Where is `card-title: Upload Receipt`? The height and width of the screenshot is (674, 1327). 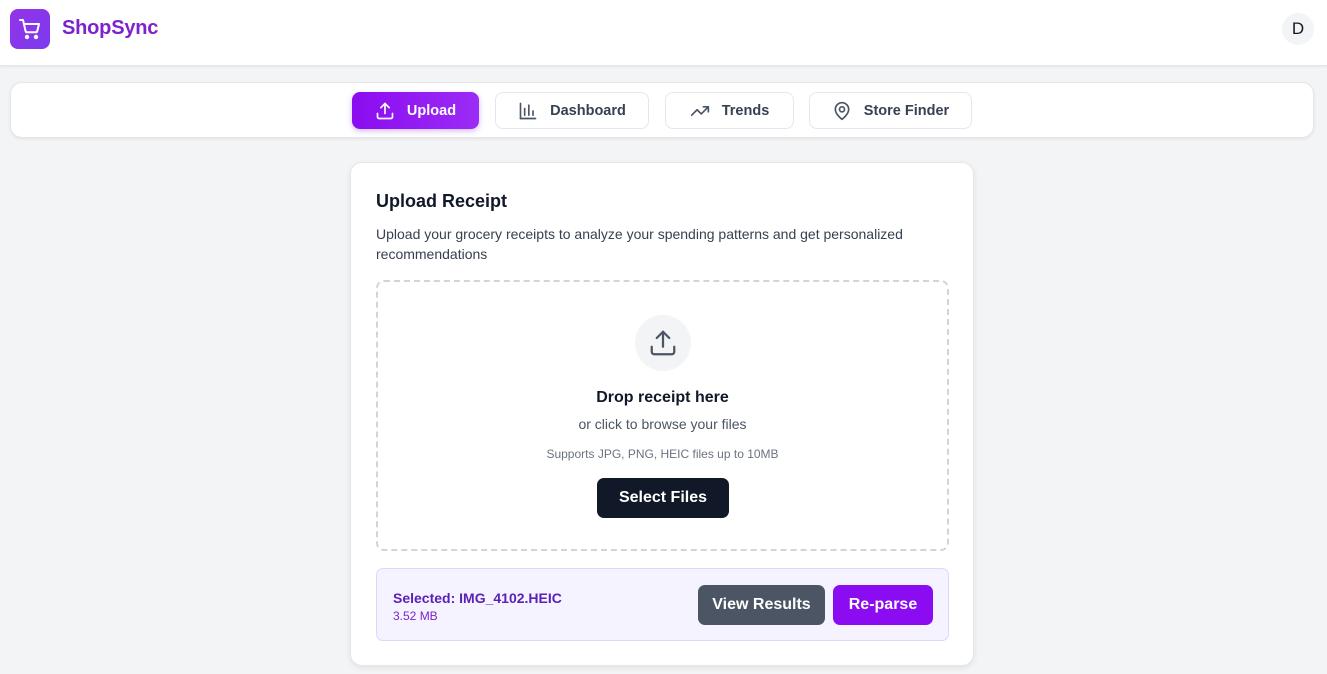
card-title: Upload Receipt is located at coordinates (442, 201).